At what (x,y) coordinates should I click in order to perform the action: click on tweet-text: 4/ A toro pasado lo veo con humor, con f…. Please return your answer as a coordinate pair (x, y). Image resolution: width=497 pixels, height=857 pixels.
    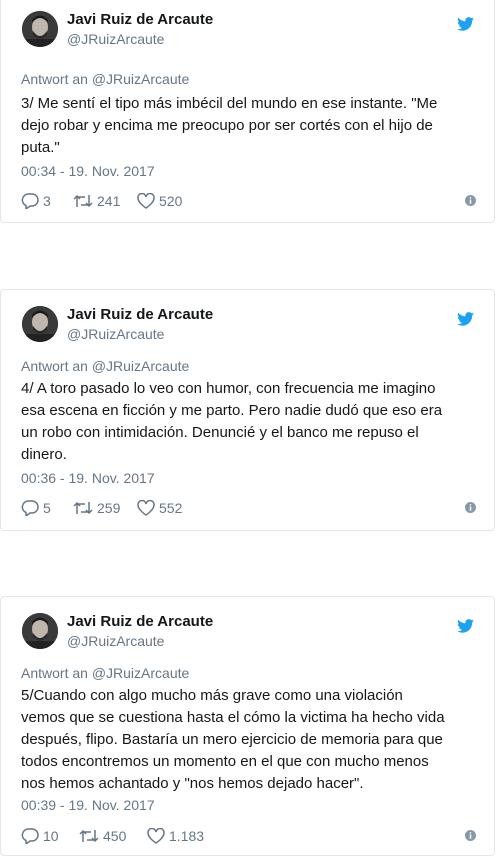
    Looking at the image, I should click on (252, 422).